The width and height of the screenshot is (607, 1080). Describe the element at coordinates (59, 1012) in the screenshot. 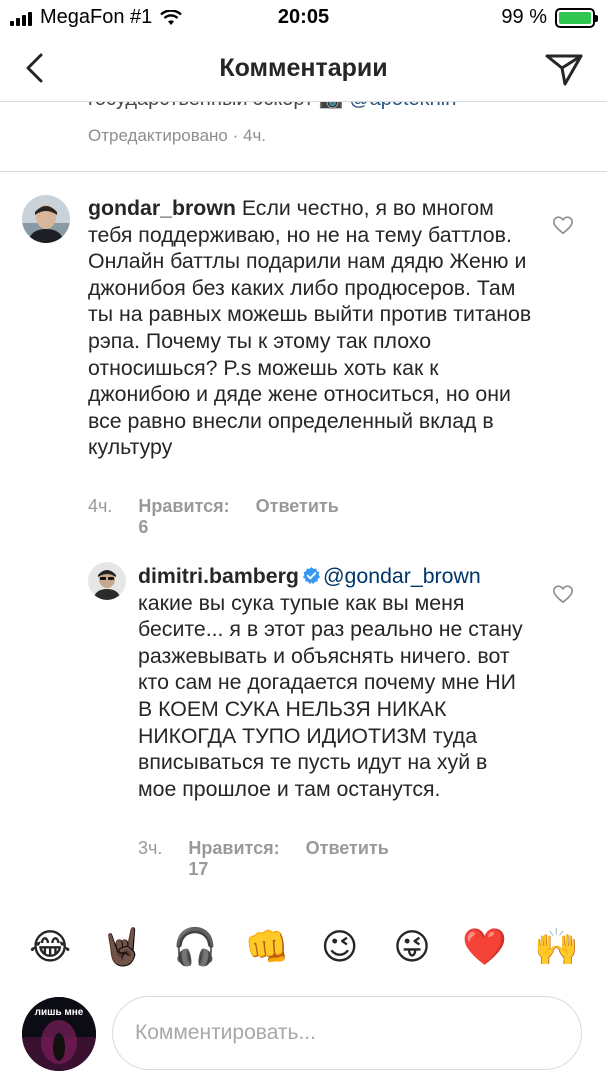

I see `avatar-logo-text: лишь мне` at that location.